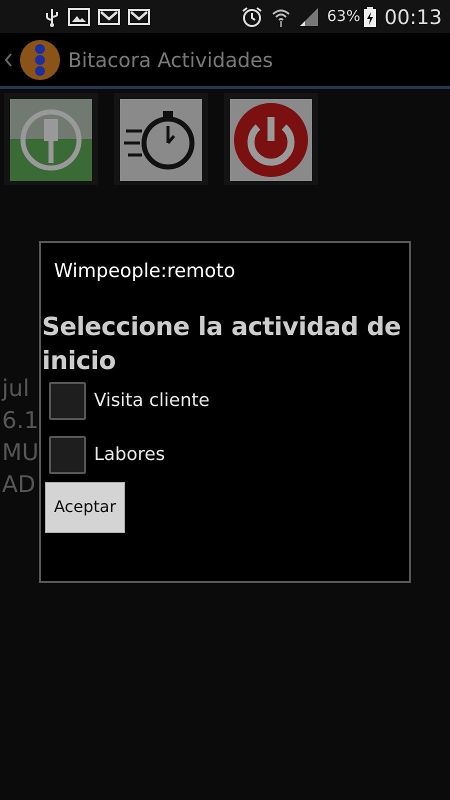 The height and width of the screenshot is (800, 450). I want to click on list-text: jul, so click(16, 389).